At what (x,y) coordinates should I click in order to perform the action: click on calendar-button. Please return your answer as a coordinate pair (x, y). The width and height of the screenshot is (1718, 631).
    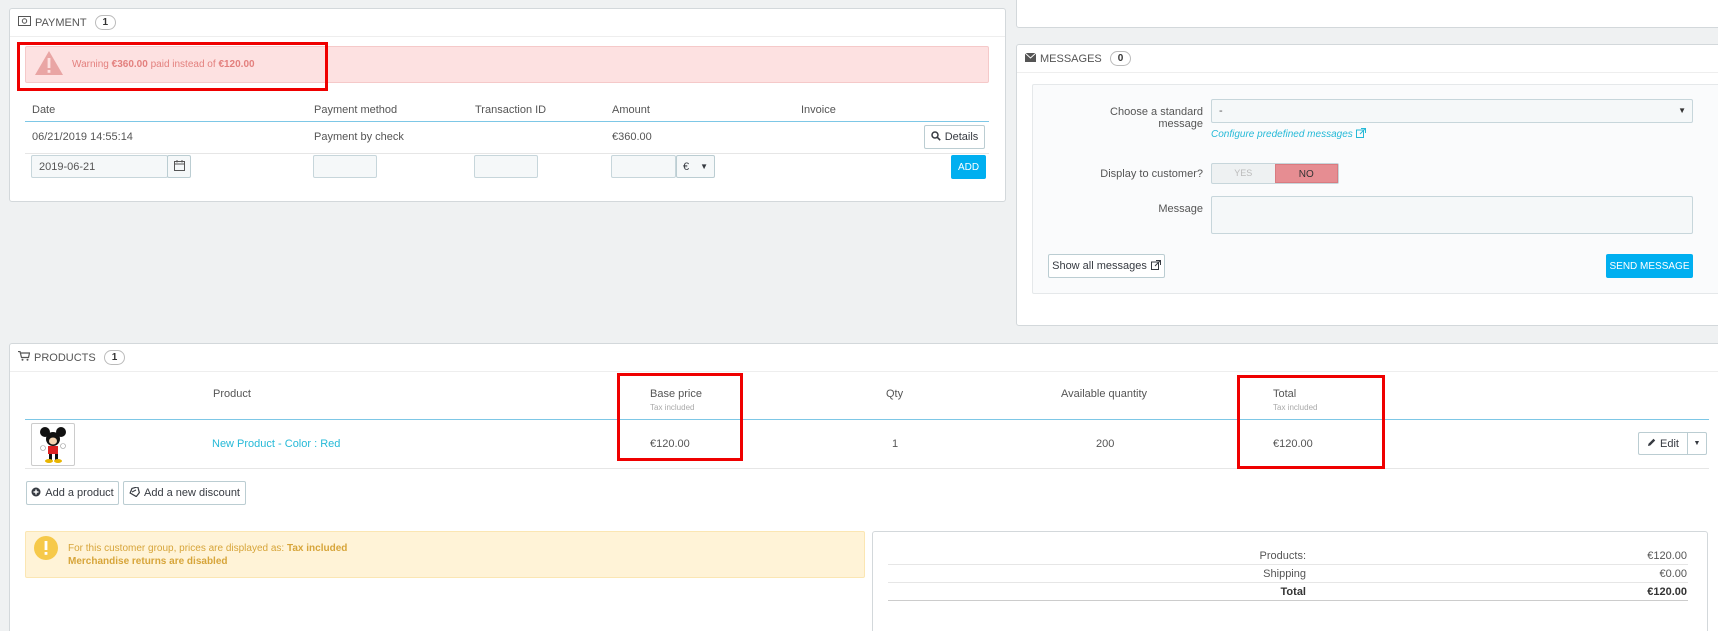
    Looking at the image, I should click on (179, 166).